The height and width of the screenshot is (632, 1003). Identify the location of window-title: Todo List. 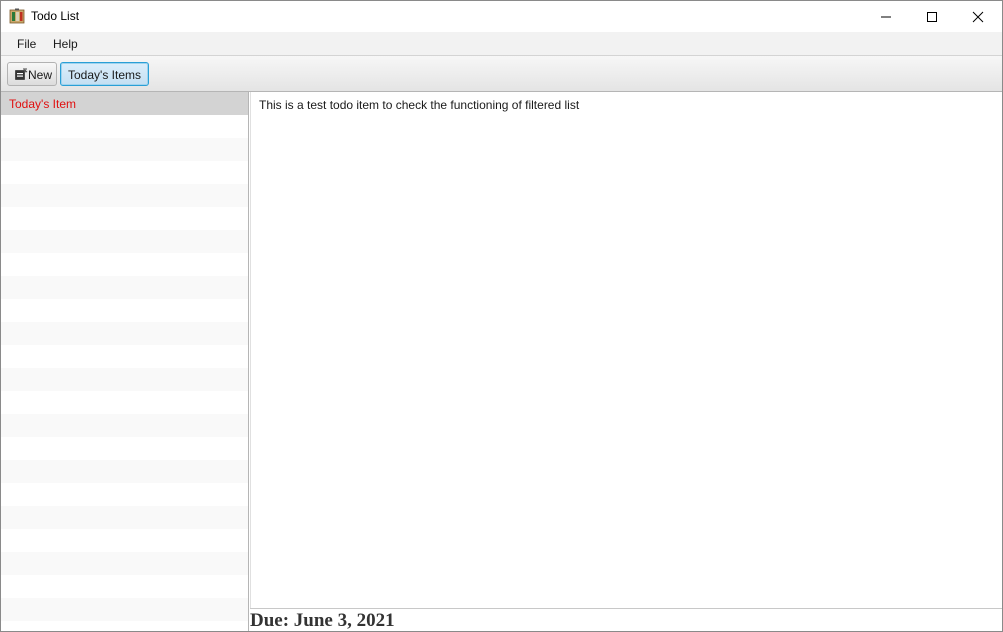
(55, 16).